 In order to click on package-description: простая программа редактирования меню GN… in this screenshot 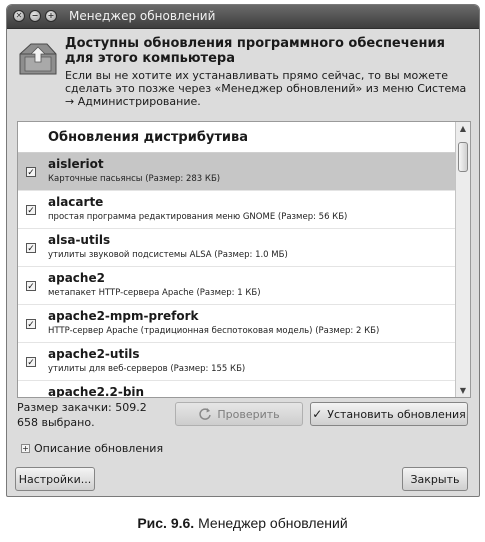, I will do `click(198, 217)`.